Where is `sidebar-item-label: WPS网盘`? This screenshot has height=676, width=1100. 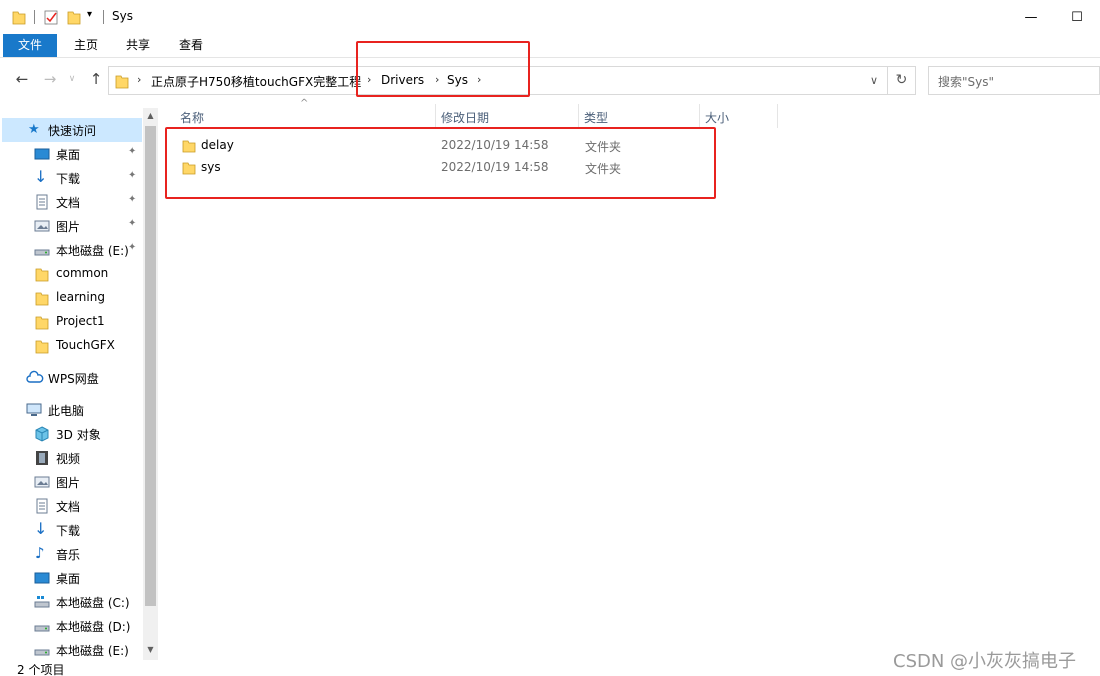 sidebar-item-label: WPS网盘 is located at coordinates (73, 379).